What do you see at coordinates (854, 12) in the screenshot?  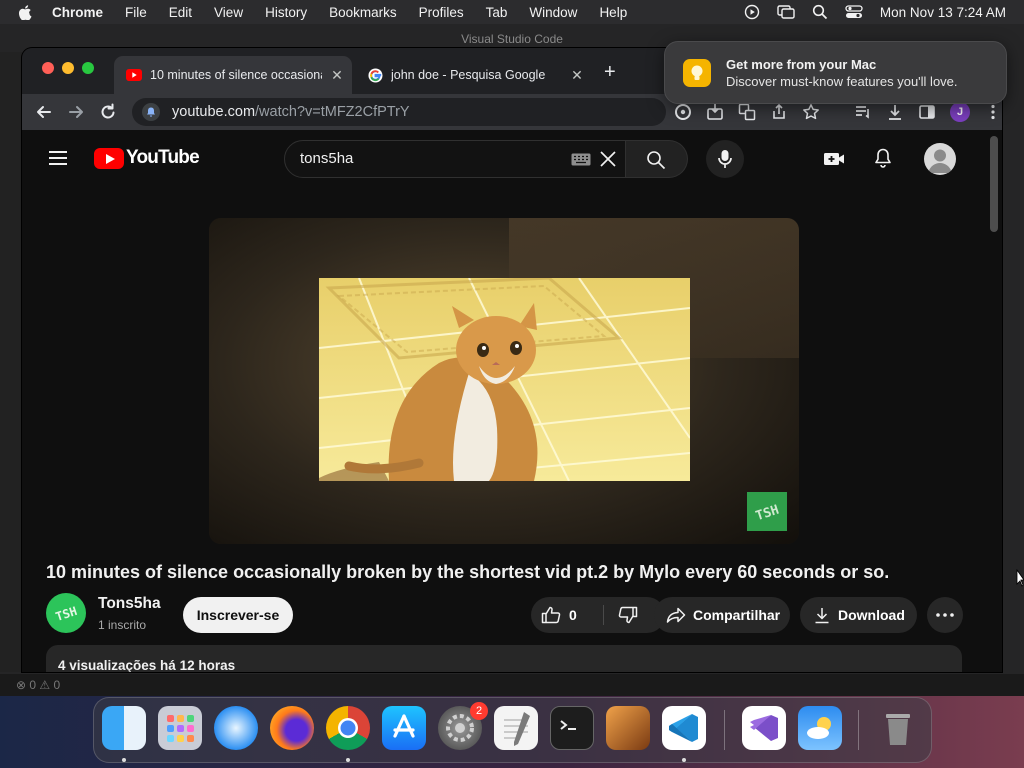 I see `control-center-icon` at bounding box center [854, 12].